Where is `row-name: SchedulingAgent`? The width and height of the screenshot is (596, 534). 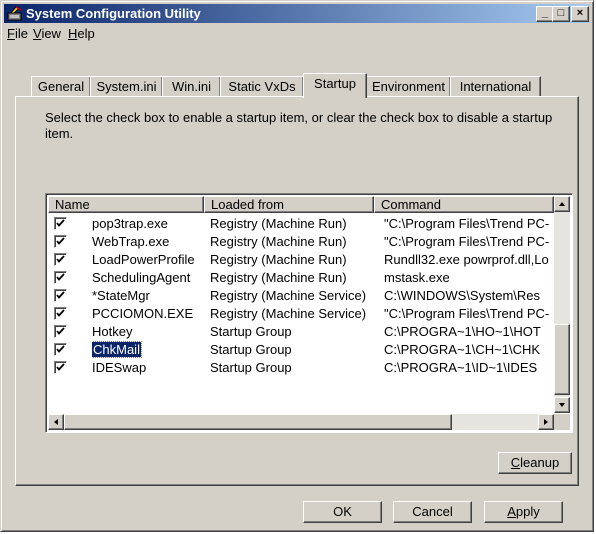
row-name: SchedulingAgent is located at coordinates (147, 278).